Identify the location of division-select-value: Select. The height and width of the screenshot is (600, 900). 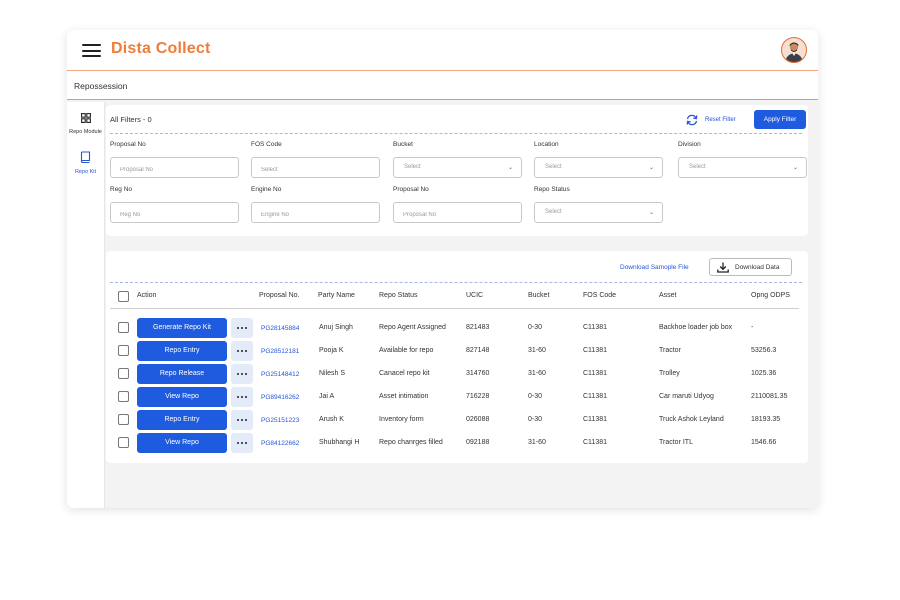
(697, 167).